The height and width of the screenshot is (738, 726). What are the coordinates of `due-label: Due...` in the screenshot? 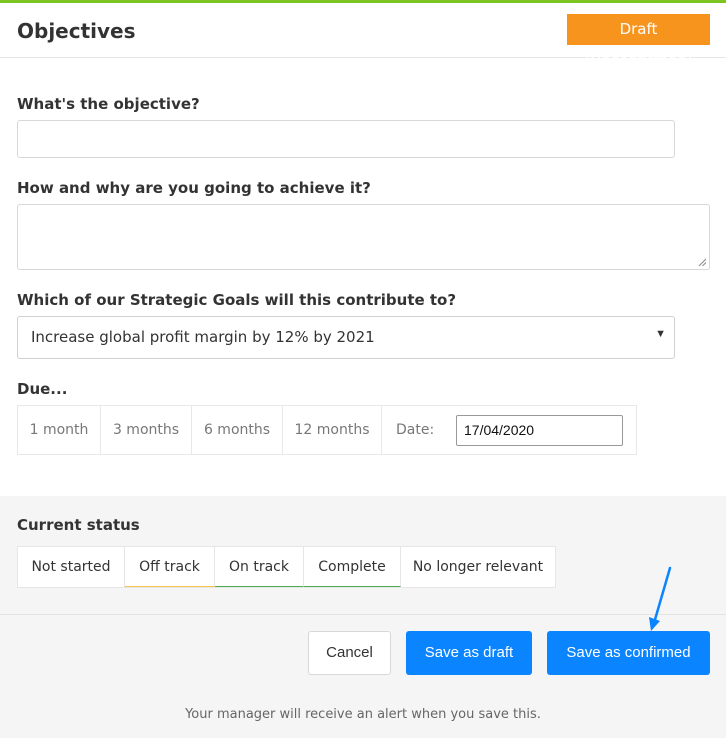 It's located at (42, 389).